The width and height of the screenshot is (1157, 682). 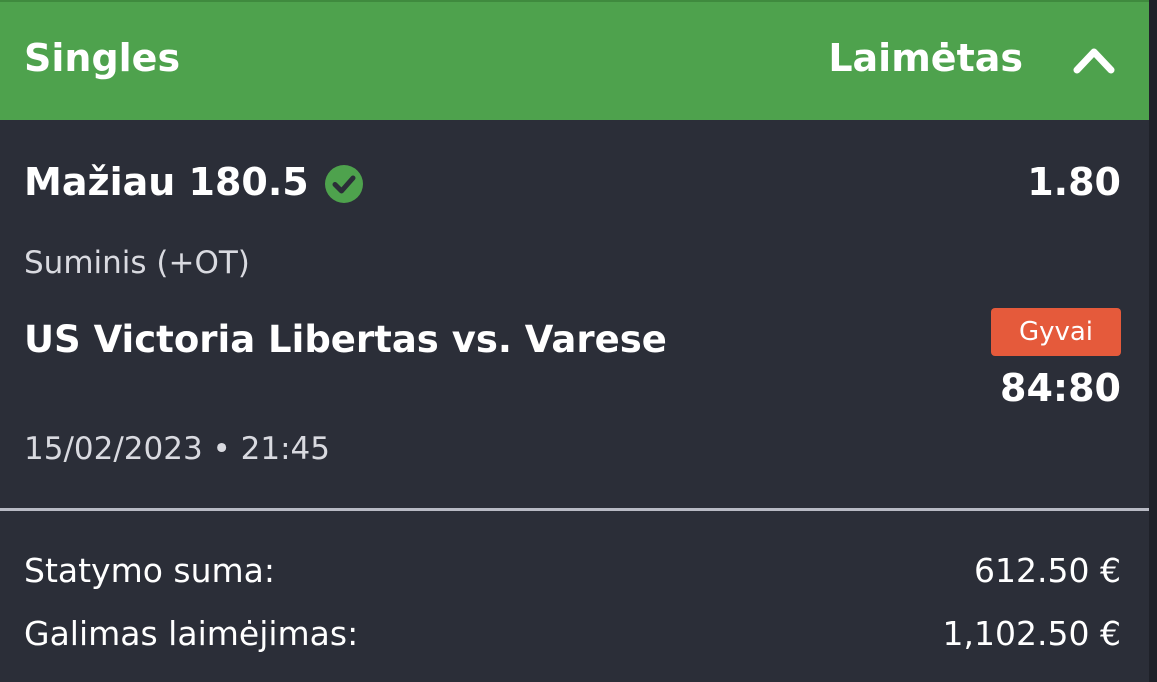 What do you see at coordinates (1047, 570) in the screenshot?
I see `stake-value: 612.50 €` at bounding box center [1047, 570].